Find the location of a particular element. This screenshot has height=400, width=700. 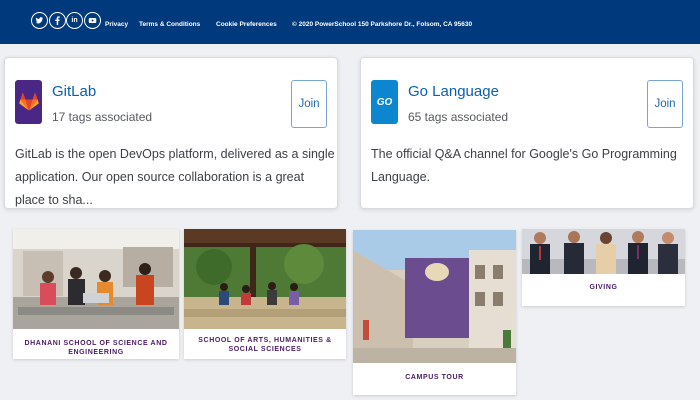

facebook-icon is located at coordinates (57, 20).